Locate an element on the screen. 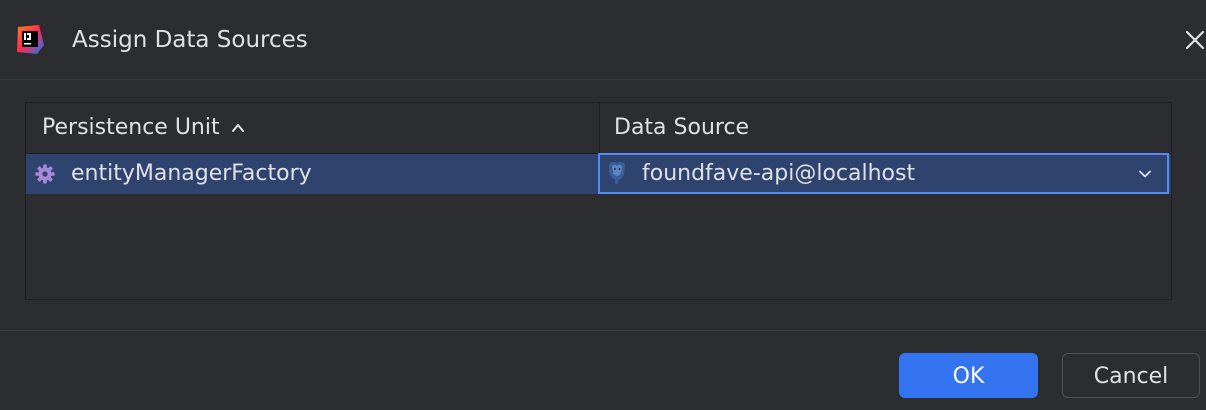  data-source-value: foundfave-api@localhost is located at coordinates (779, 173).